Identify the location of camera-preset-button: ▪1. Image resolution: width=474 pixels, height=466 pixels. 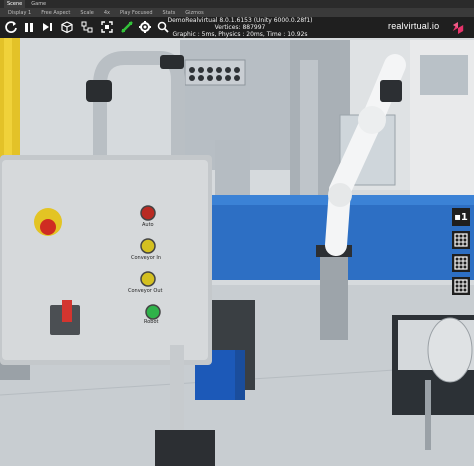
(461, 217).